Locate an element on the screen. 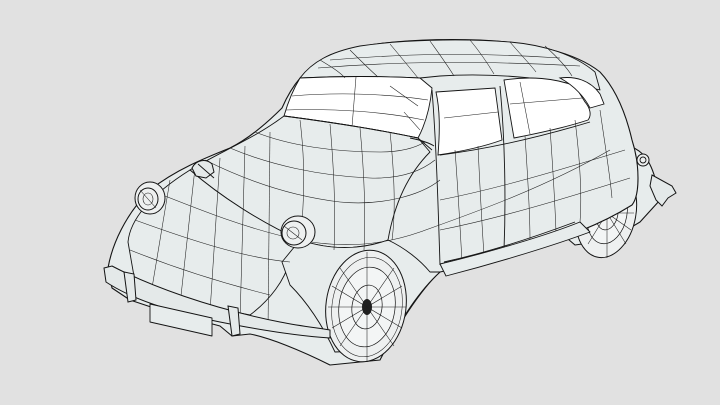  tail-lamp is located at coordinates (643, 160).